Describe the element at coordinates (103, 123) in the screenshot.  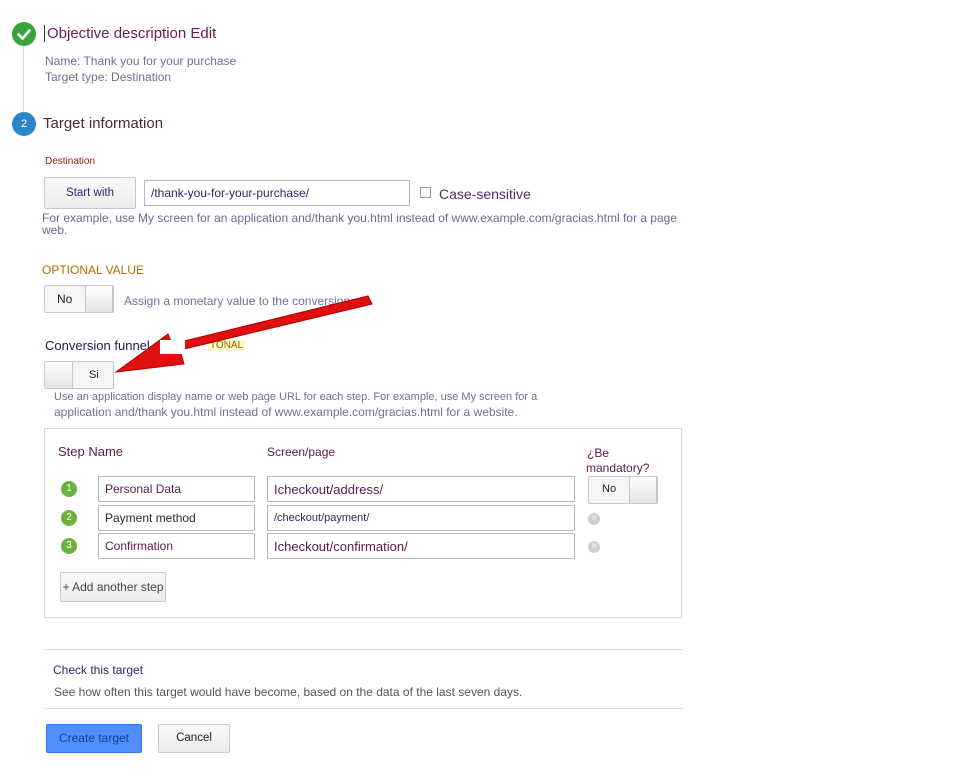
I see `target-info-title: Target information` at that location.